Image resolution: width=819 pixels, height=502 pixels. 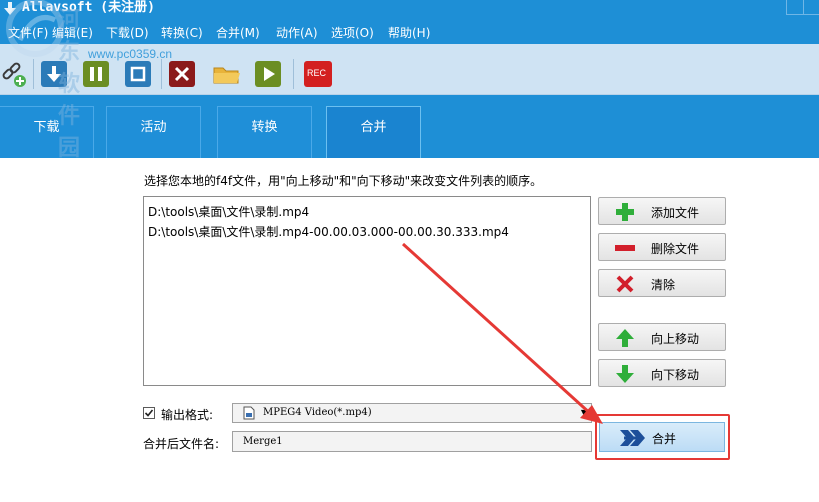 I want to click on annotation-arrow, so click(x=502, y=333).